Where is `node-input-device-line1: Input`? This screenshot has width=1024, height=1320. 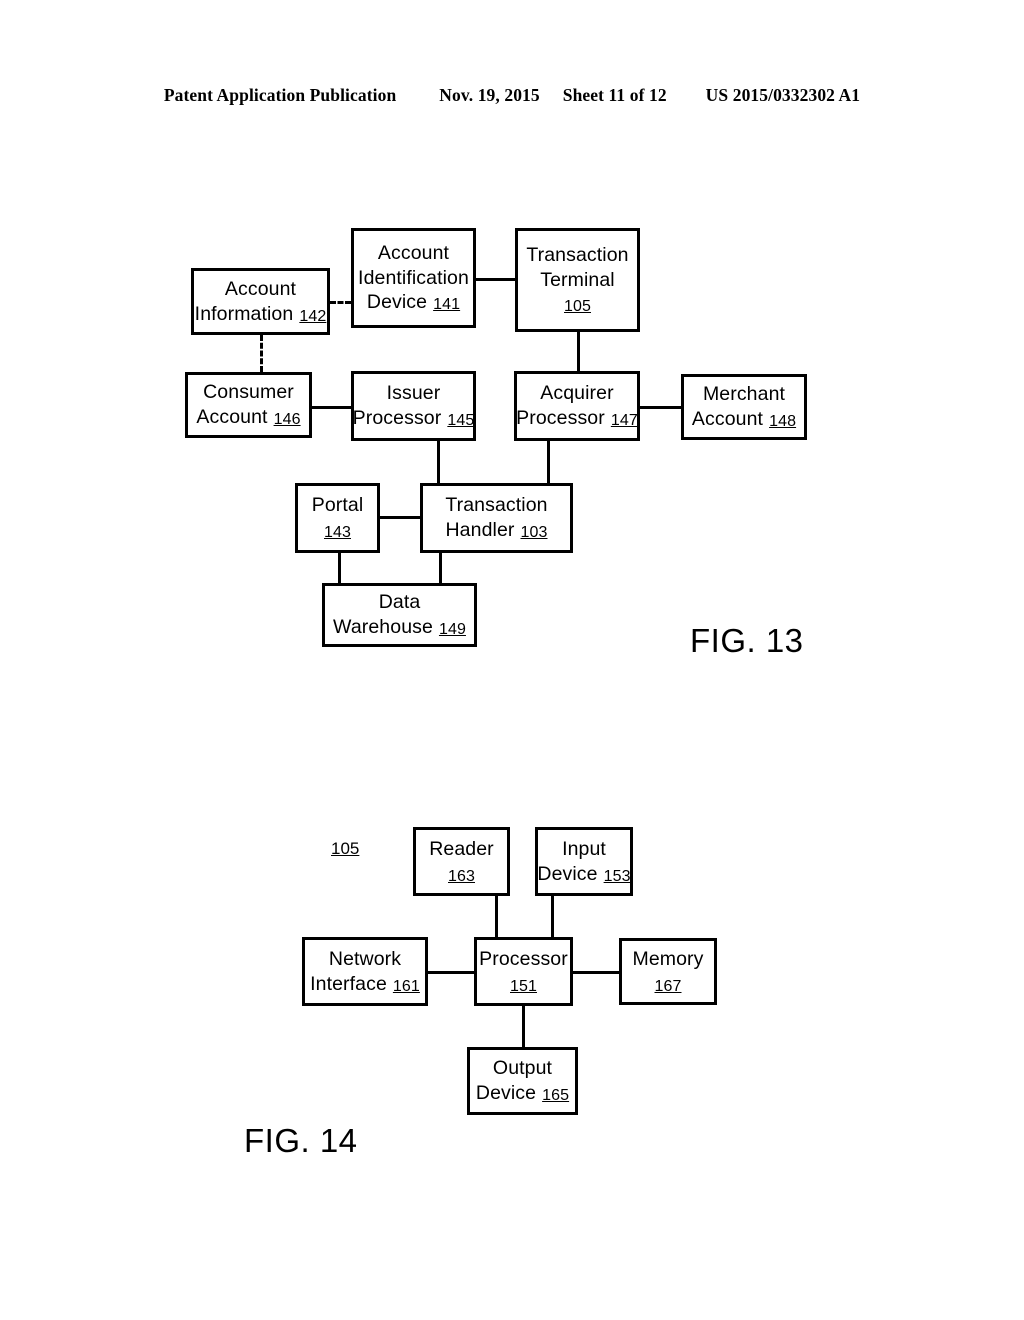
node-input-device-line1: Input is located at coordinates (584, 848).